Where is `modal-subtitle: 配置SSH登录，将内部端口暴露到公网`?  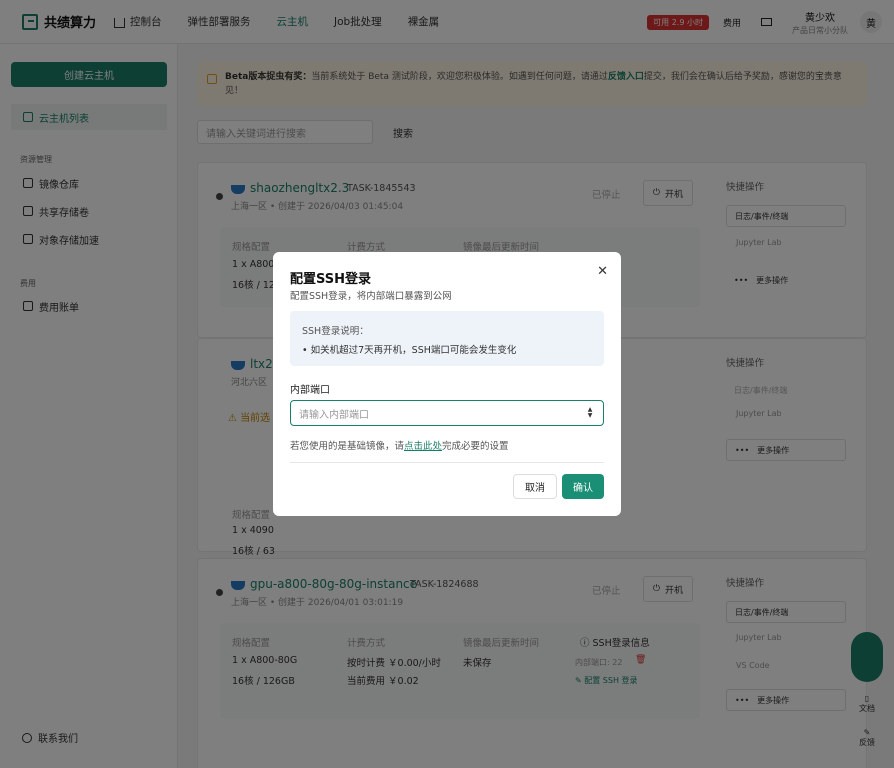
modal-subtitle: 配置SSH登录，将内部端口暴露到公网 is located at coordinates (371, 296).